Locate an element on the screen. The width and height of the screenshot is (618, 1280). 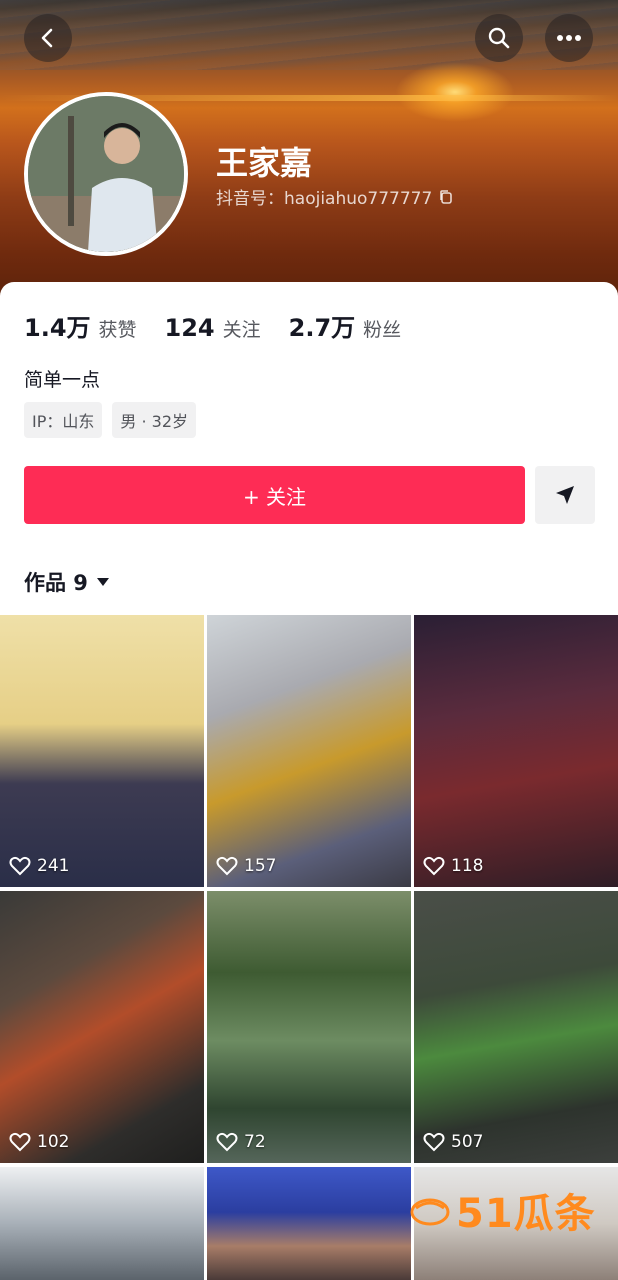
more-button is located at coordinates (569, 38).